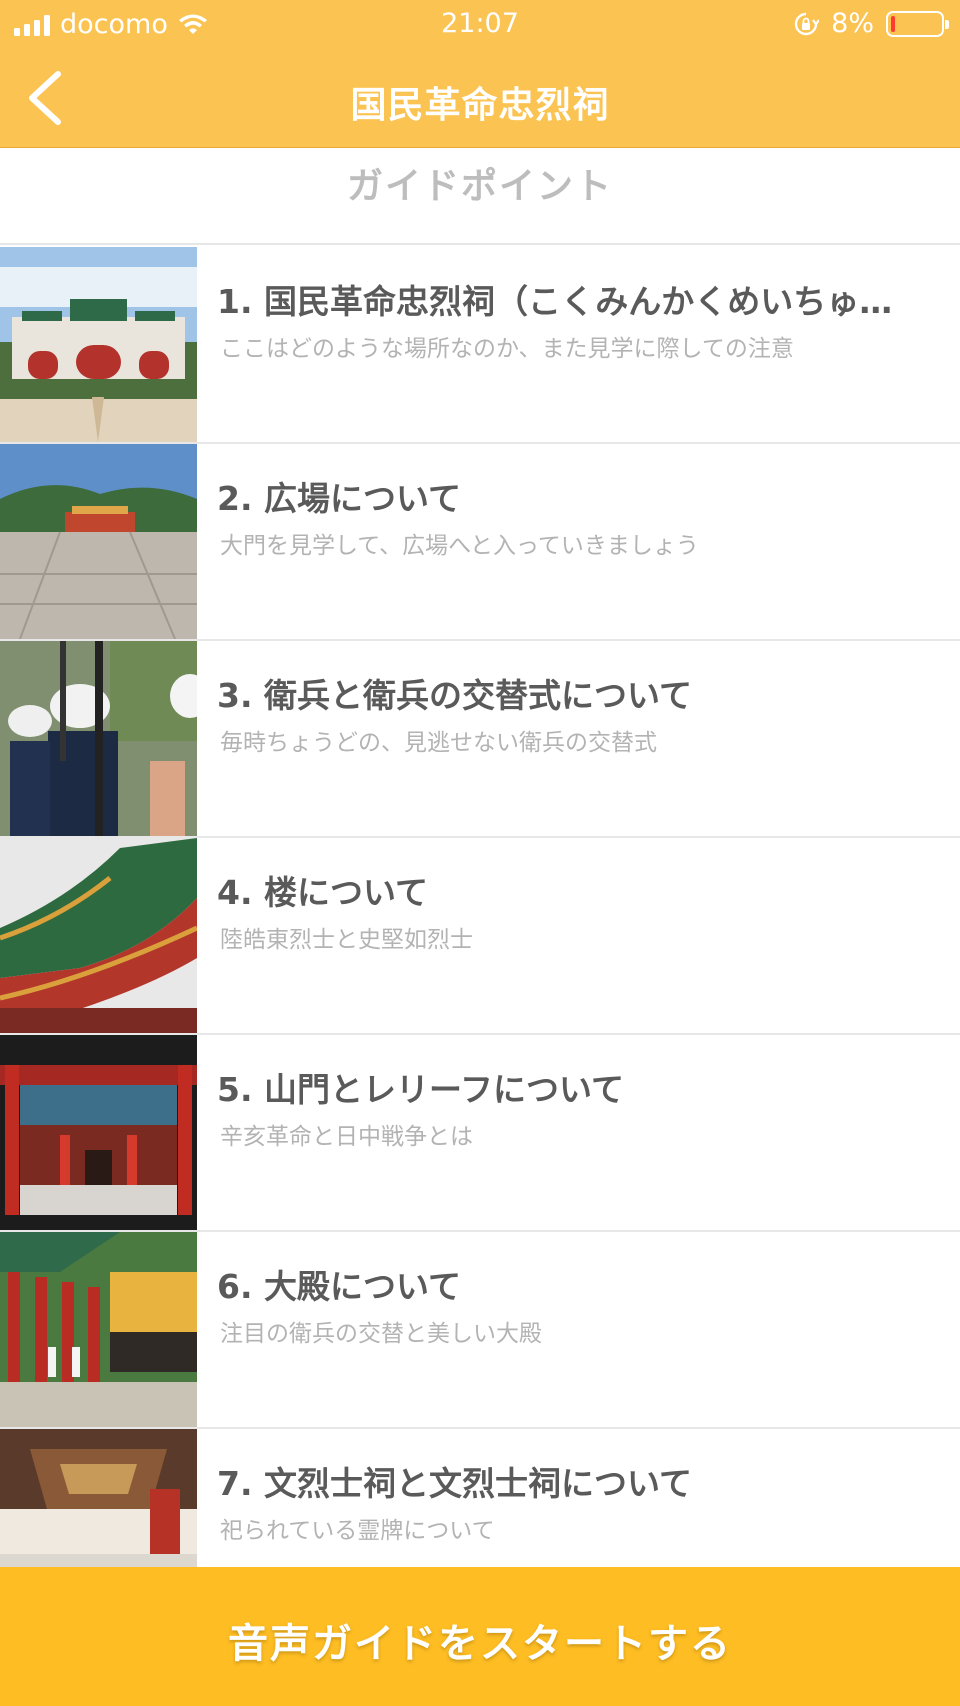  Describe the element at coordinates (454, 1483) in the screenshot. I see `guide-point-title: 7. 文烈士祠と文烈士祠について` at that location.